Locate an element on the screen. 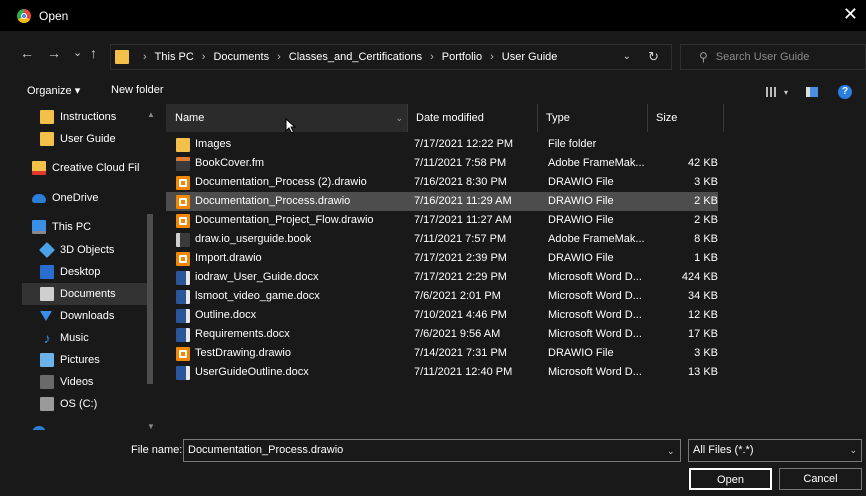  sidebar-item-3d-objects: 3D Objects is located at coordinates (94, 250).